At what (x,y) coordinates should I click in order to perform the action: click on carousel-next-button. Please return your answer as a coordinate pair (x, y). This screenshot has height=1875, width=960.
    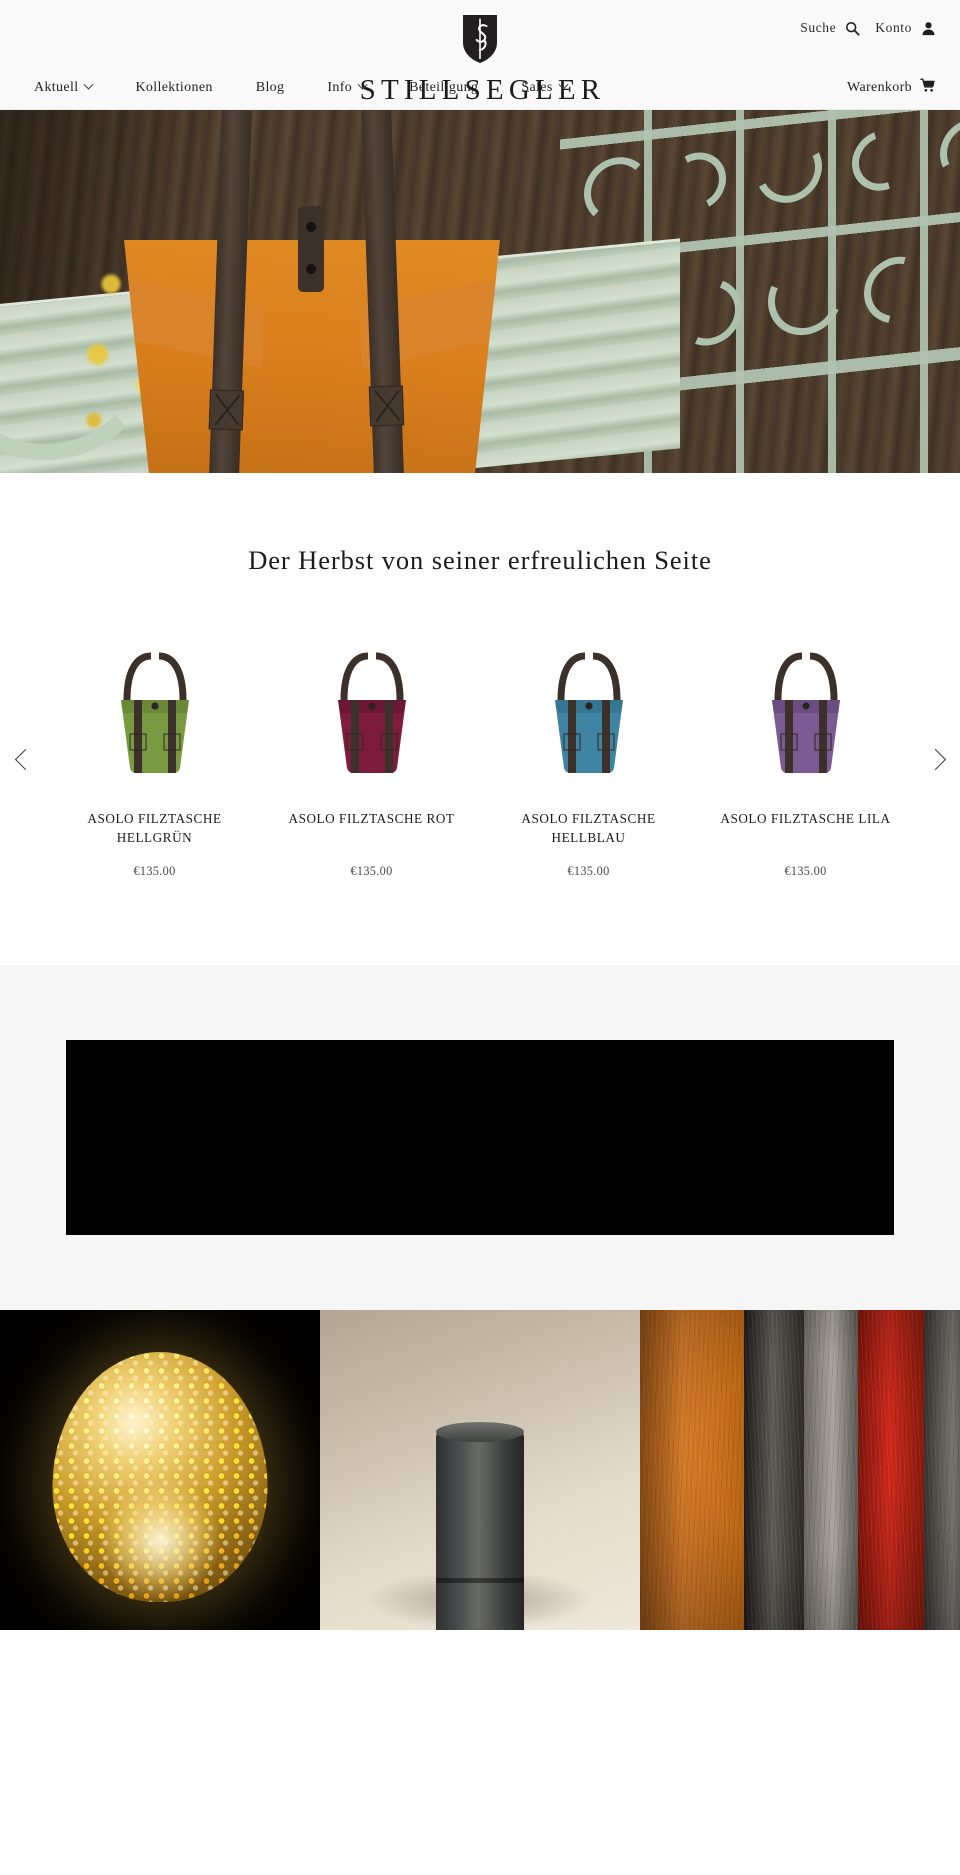
    Looking at the image, I should click on (935, 759).